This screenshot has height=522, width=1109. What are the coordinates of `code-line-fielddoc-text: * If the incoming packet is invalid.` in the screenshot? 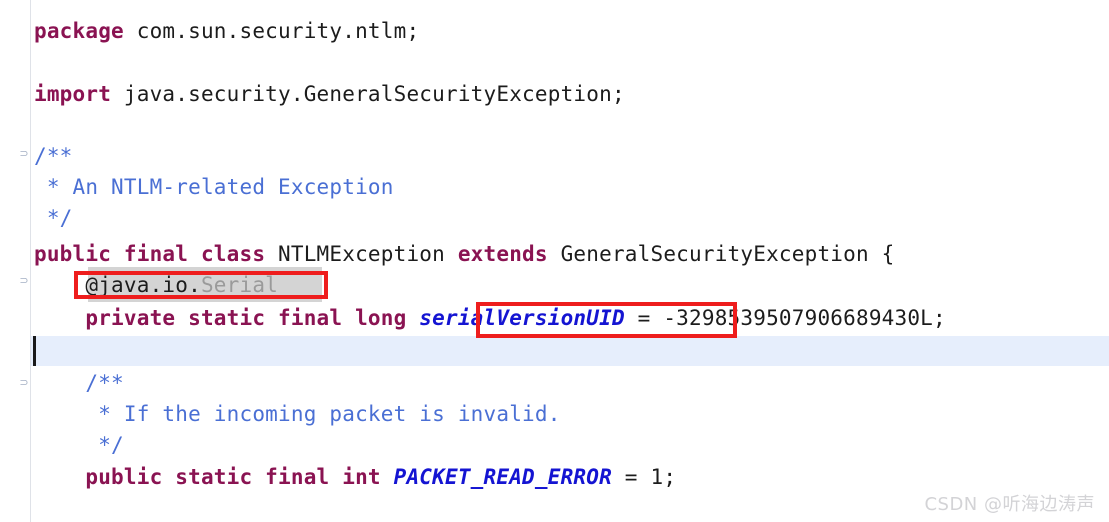 It's located at (297, 414).